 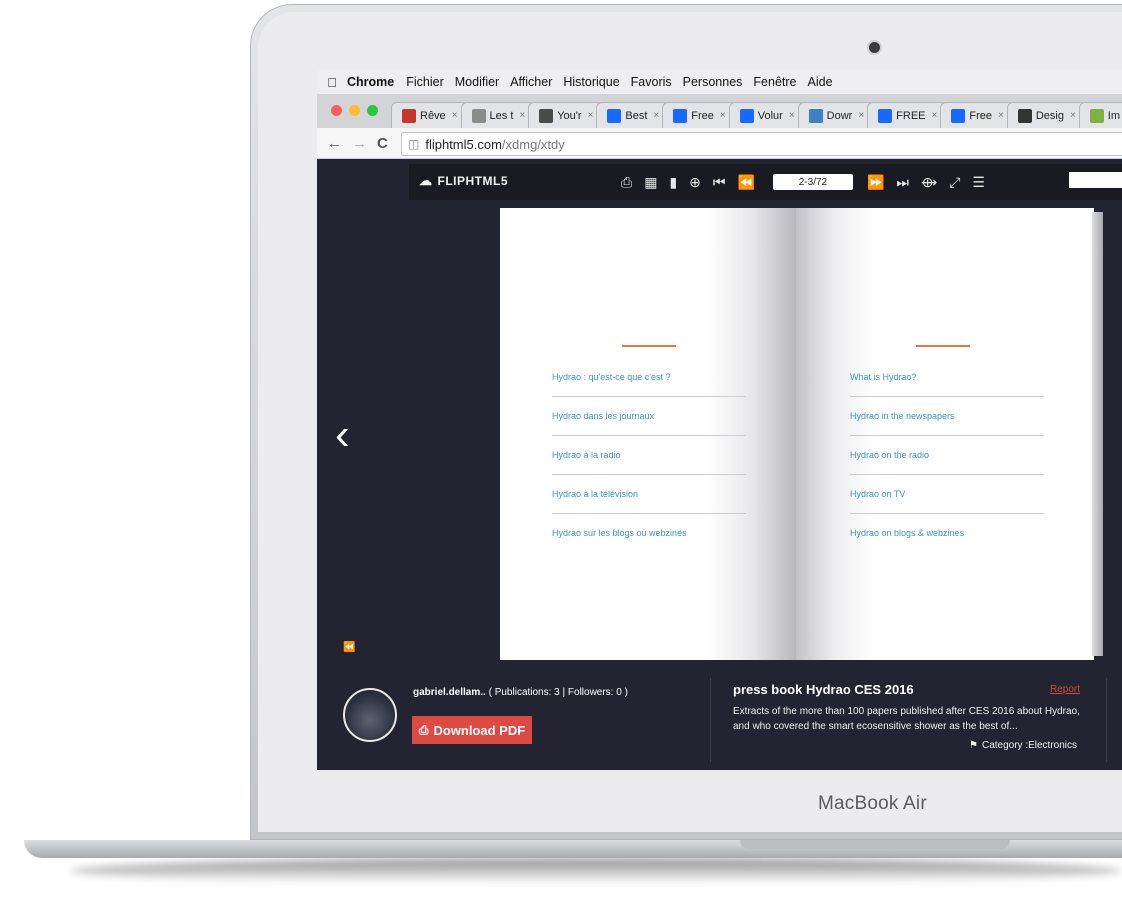 I want to click on page-icon, so click(x=478, y=115).